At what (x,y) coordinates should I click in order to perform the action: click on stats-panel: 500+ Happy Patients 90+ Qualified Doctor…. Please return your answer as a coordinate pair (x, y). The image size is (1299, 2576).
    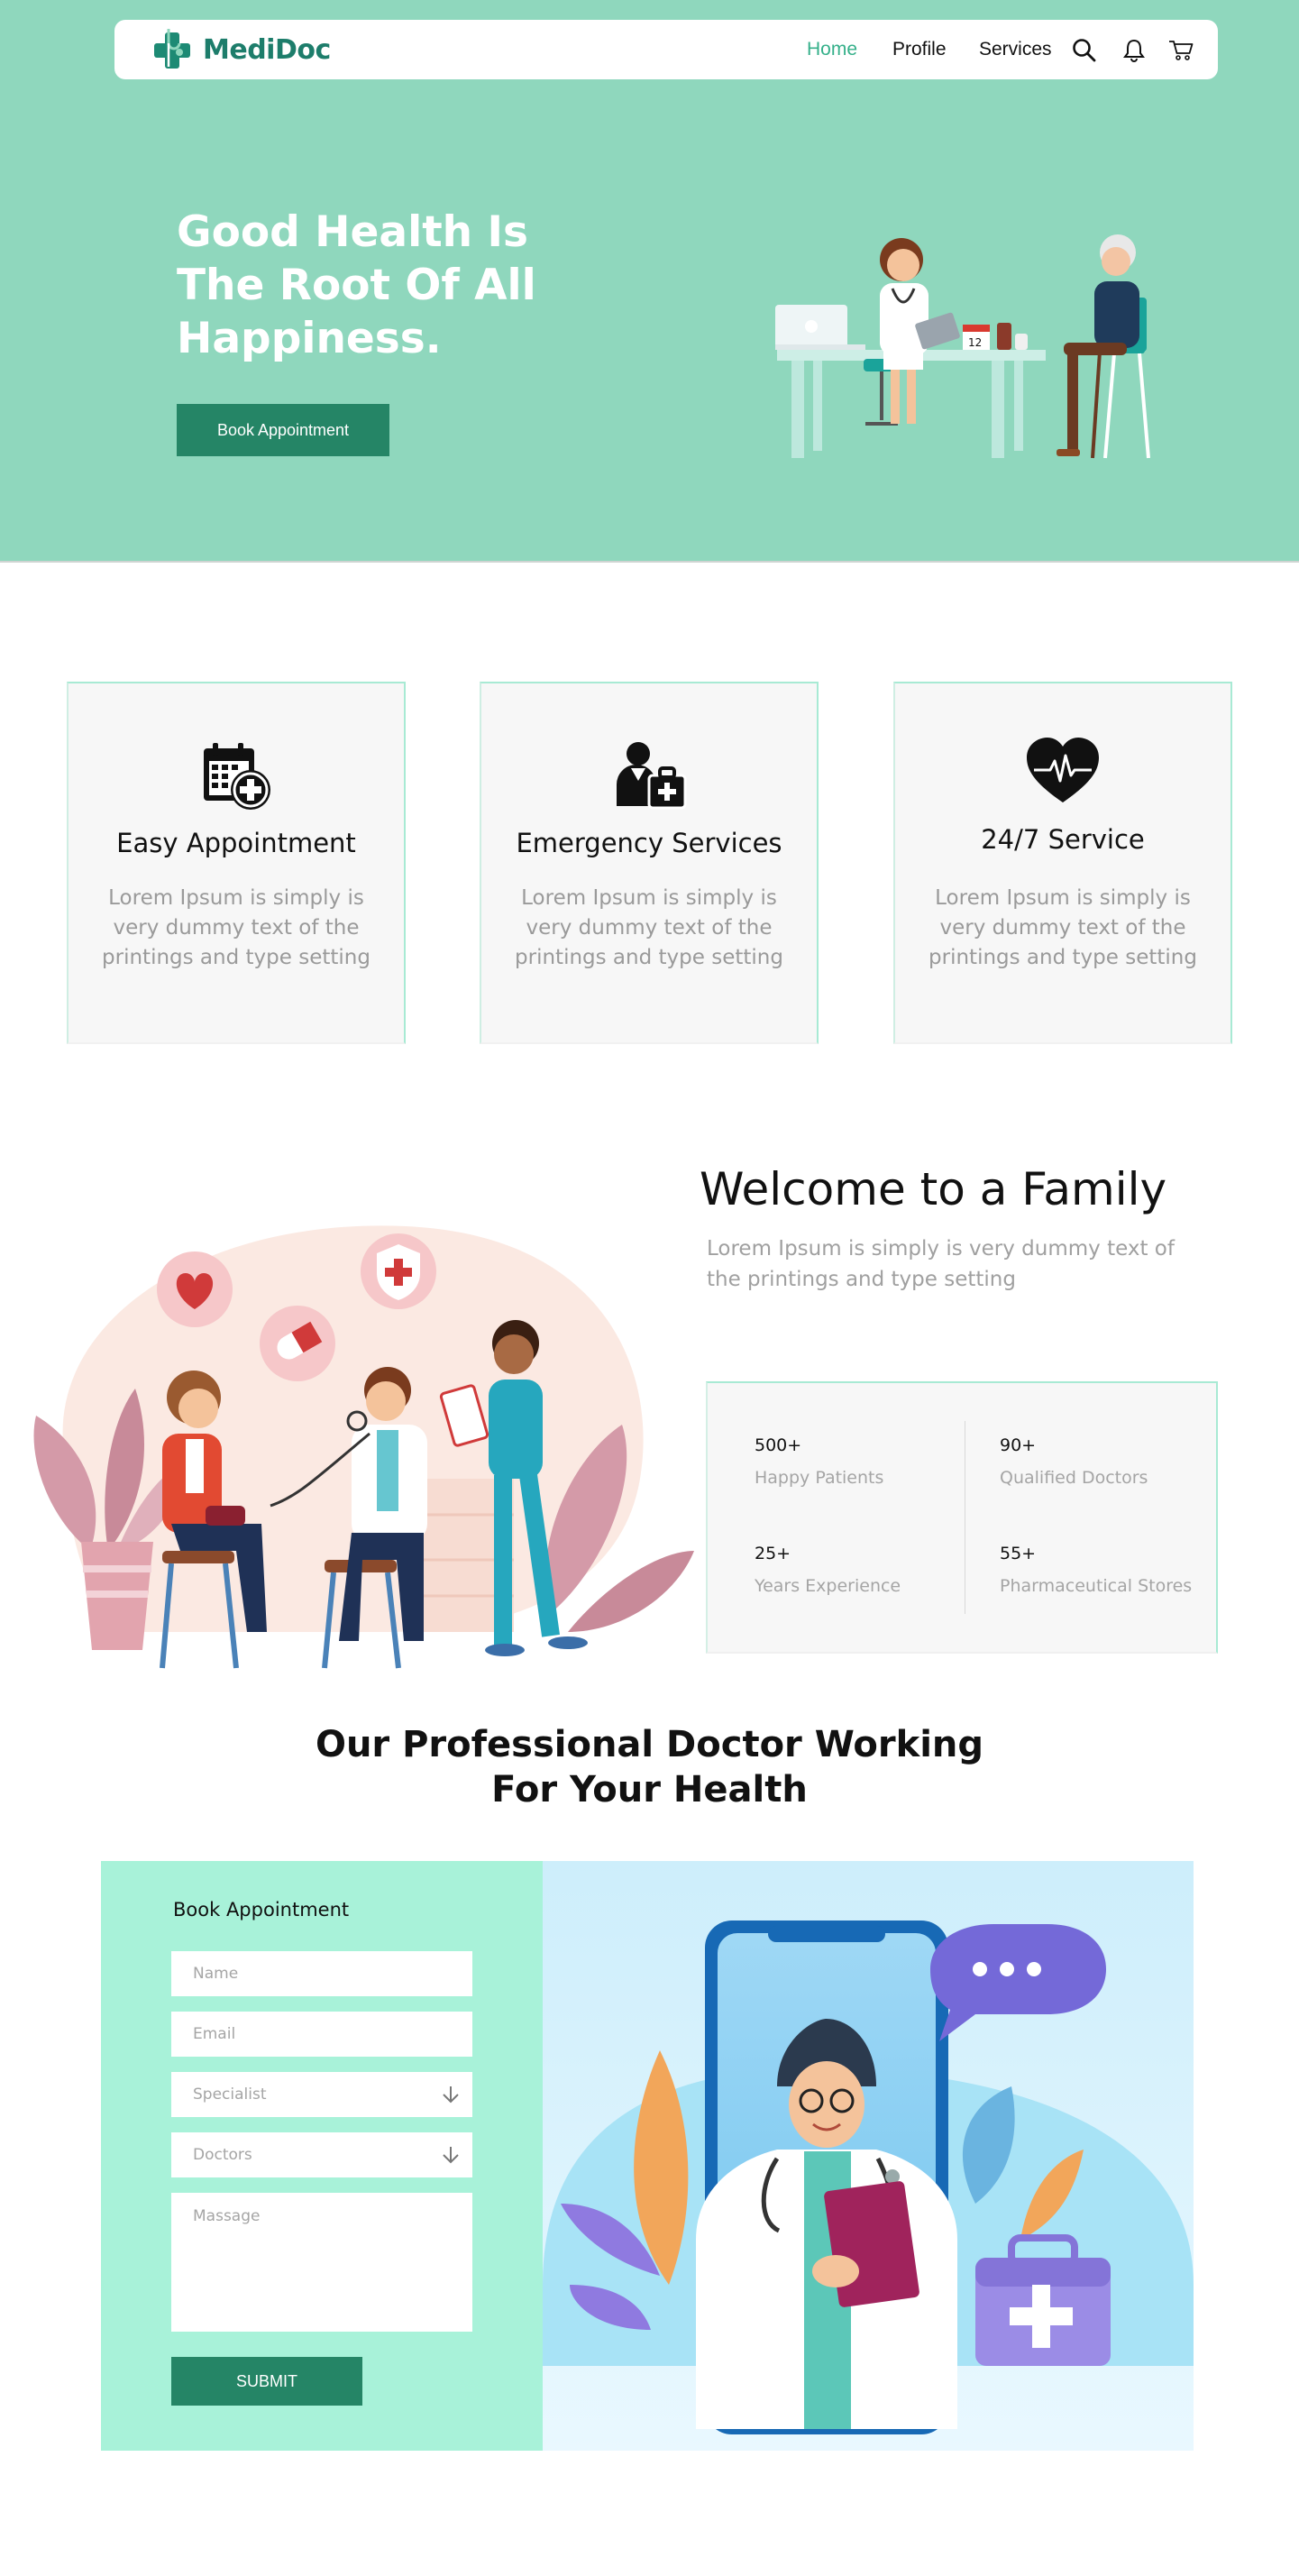
    Looking at the image, I should click on (962, 1517).